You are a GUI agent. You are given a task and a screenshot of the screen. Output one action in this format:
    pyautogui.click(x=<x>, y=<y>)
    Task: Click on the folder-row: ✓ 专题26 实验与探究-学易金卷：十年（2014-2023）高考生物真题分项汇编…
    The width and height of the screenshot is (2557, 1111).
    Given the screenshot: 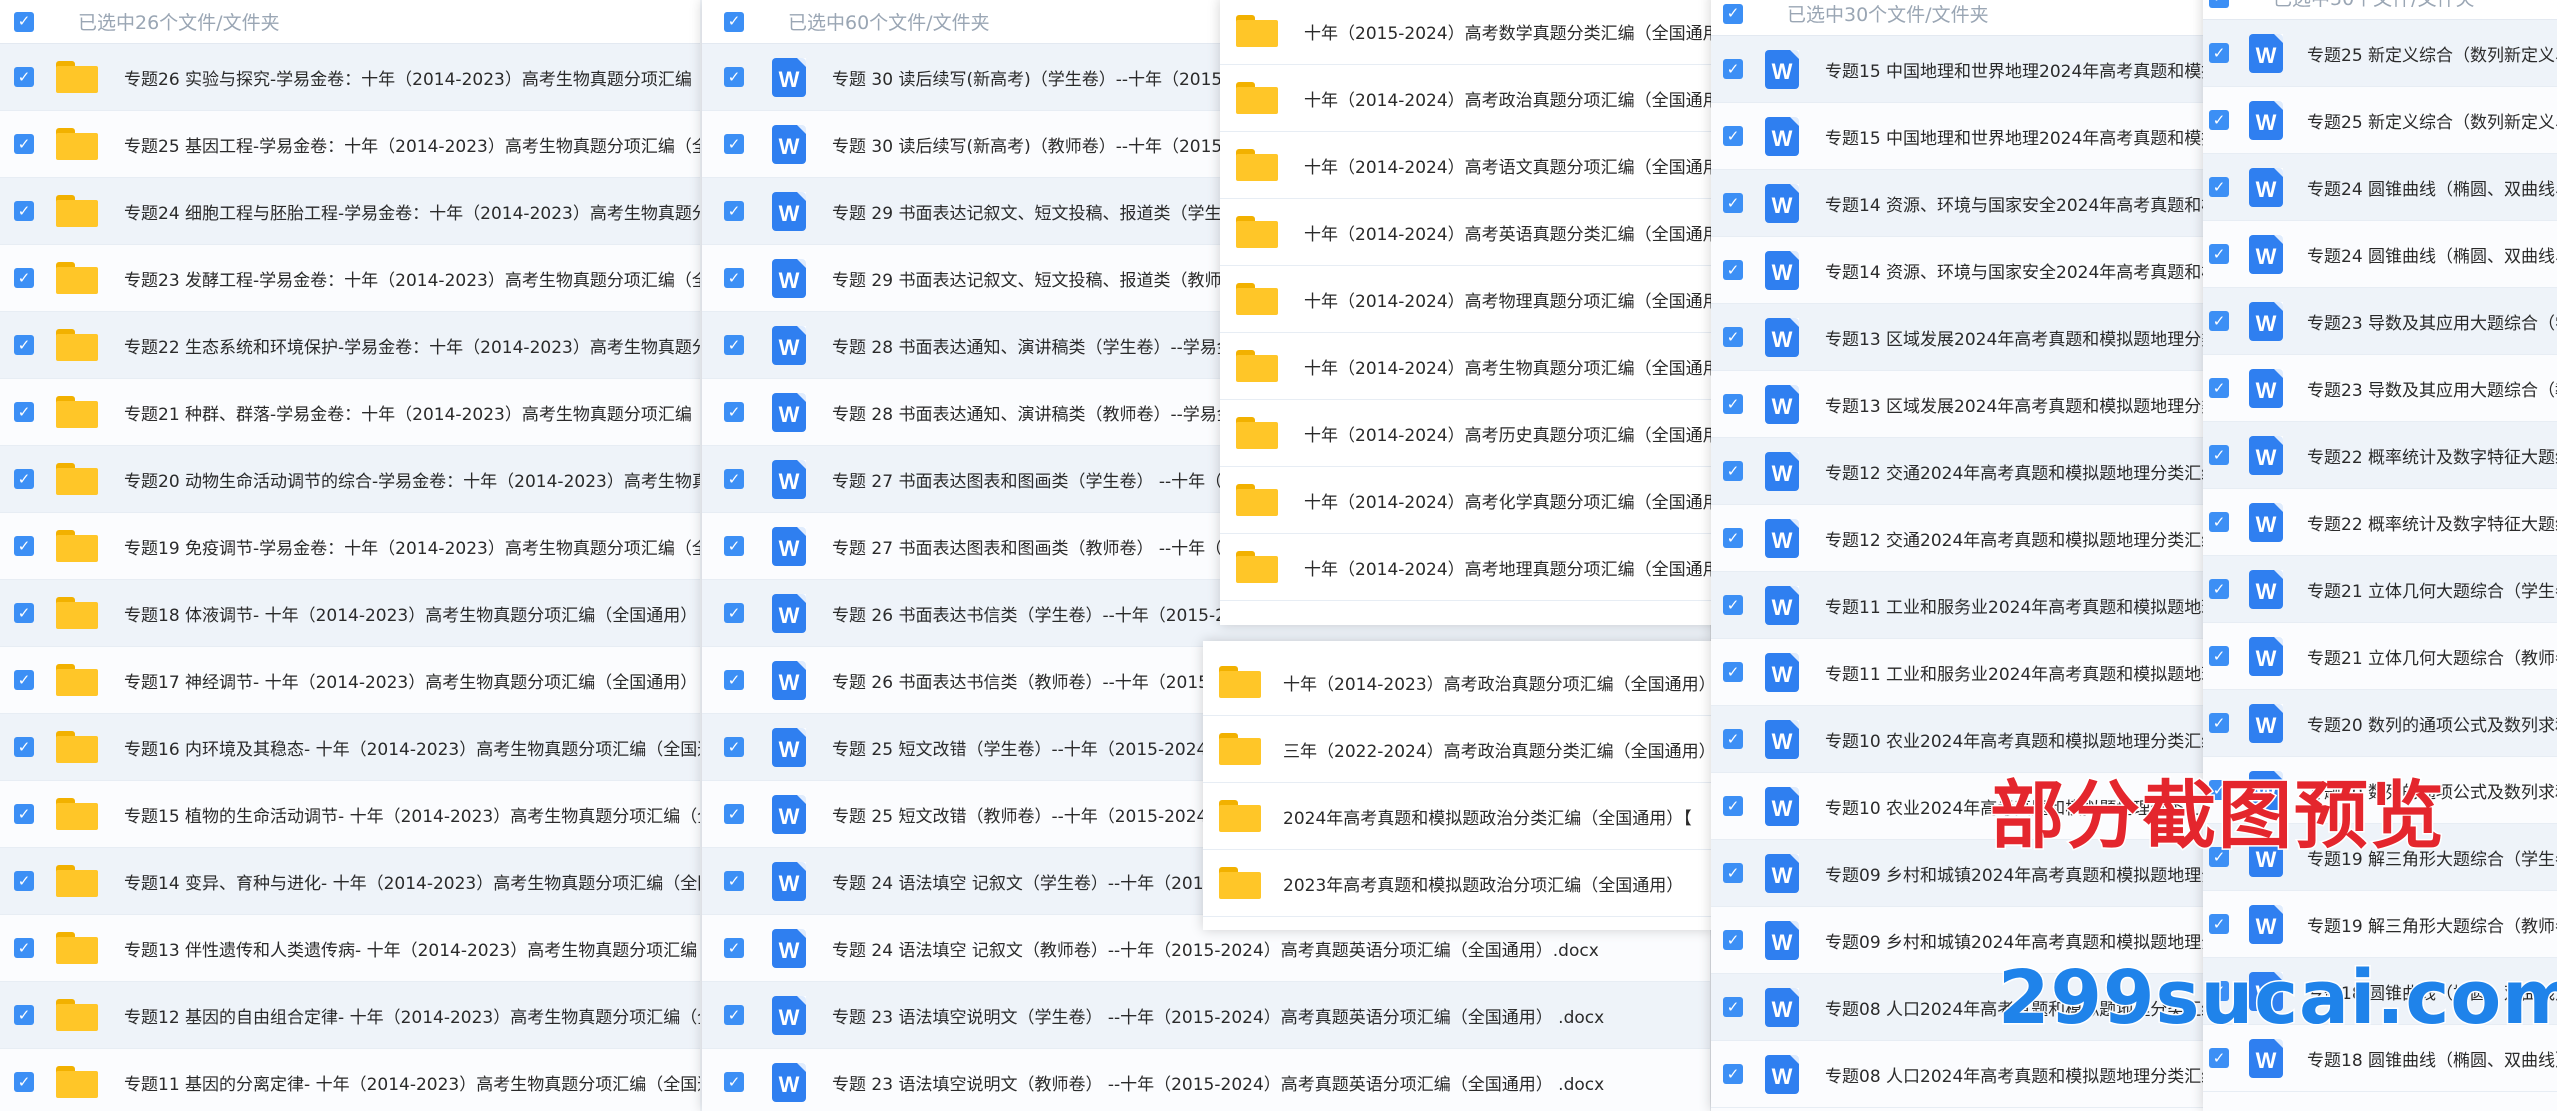 What is the action you would take?
    pyautogui.click(x=350, y=77)
    